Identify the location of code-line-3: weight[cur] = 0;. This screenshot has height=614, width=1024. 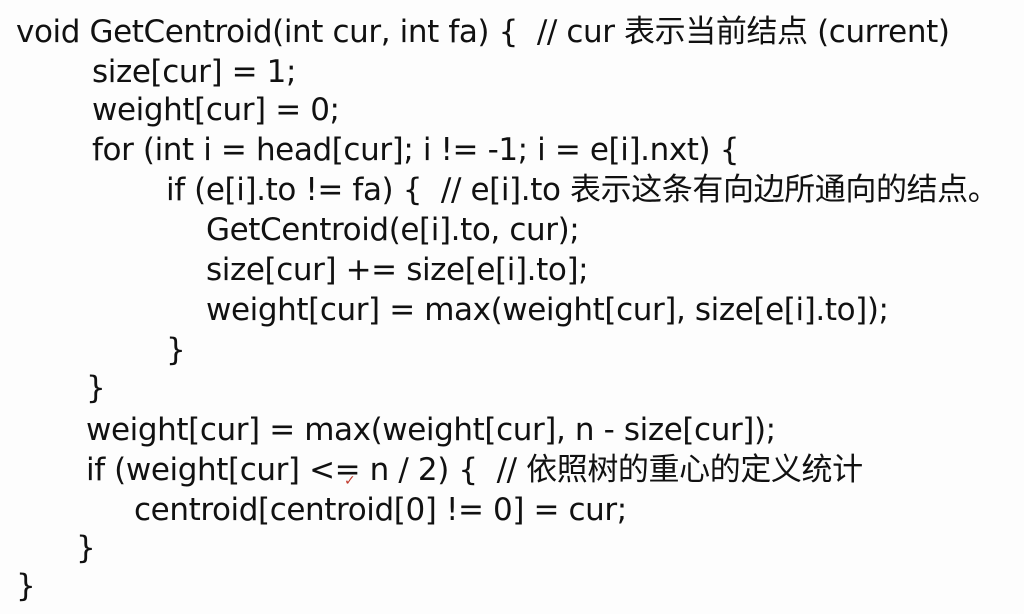
(216, 110).